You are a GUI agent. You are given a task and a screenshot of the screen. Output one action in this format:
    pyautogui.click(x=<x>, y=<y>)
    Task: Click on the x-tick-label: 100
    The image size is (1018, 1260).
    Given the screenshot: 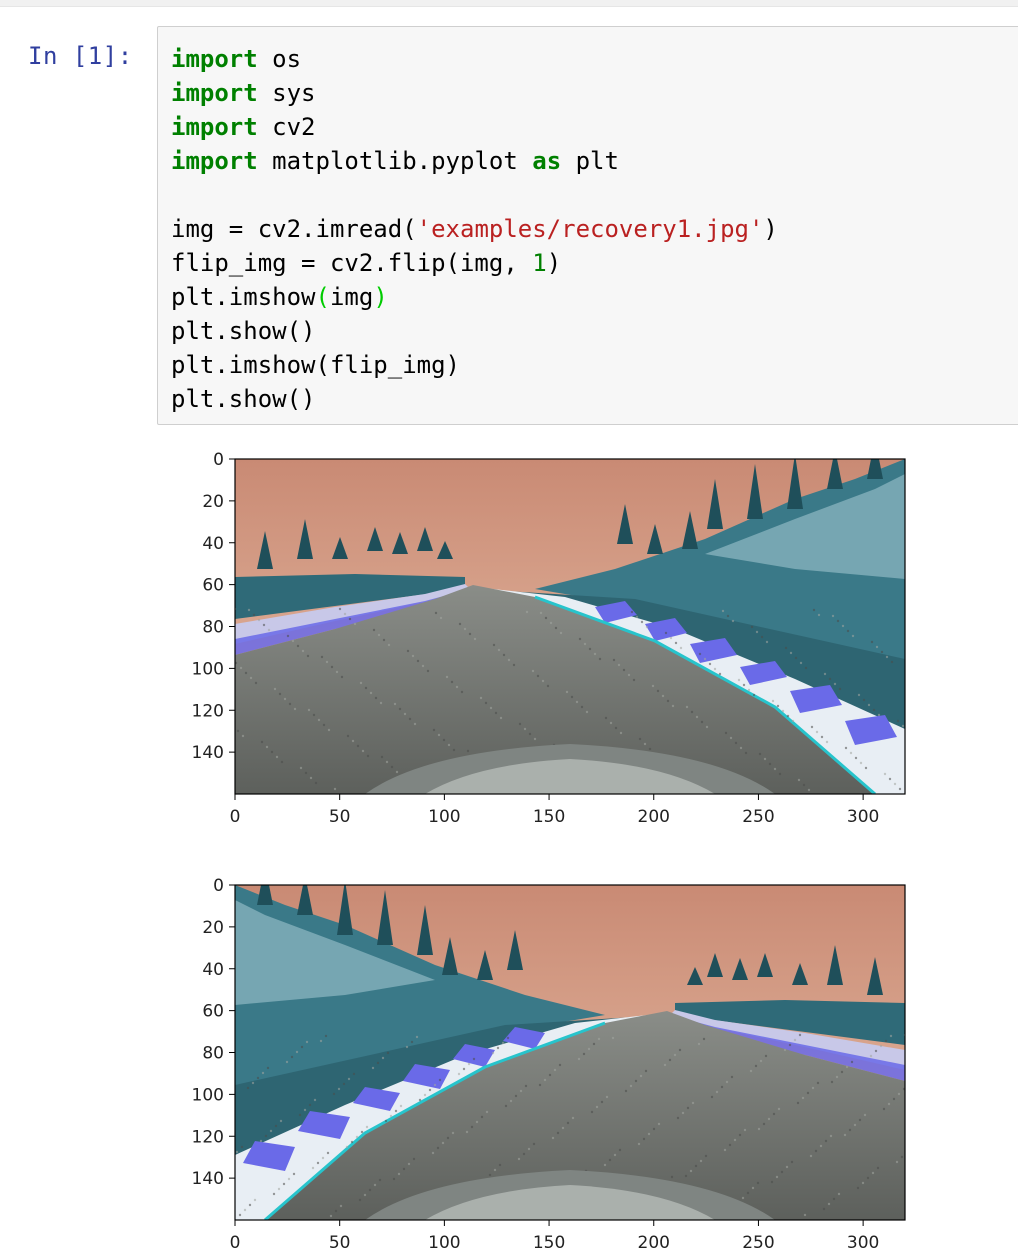 What is the action you would take?
    pyautogui.click(x=444, y=1243)
    